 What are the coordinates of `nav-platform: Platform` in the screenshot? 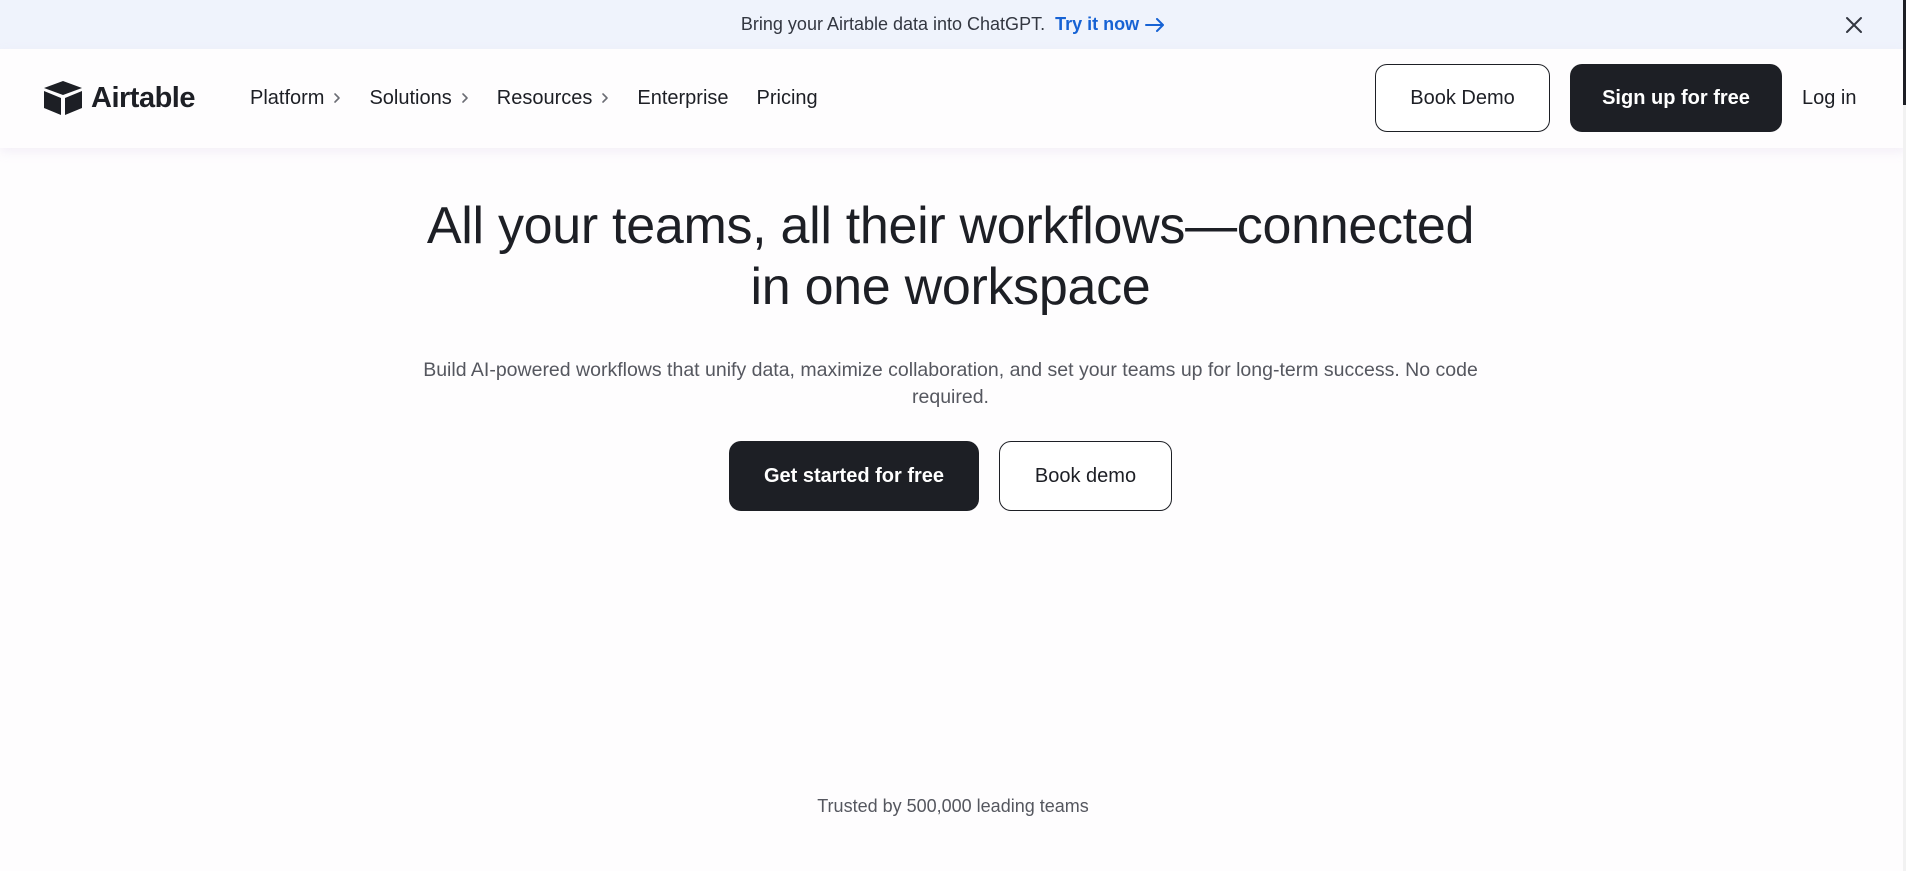 It's located at (295, 98).